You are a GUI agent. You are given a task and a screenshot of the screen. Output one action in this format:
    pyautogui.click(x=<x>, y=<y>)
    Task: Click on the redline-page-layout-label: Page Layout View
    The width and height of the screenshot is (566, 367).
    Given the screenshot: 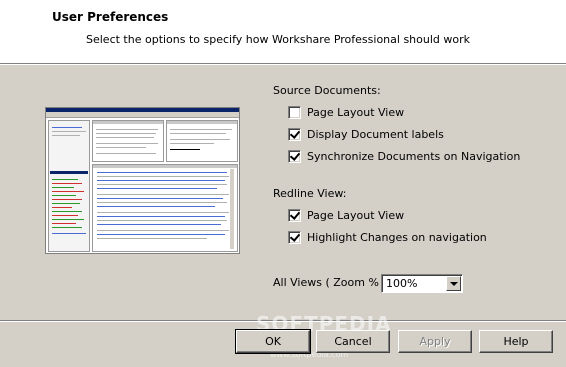 What is the action you would take?
    pyautogui.click(x=356, y=215)
    